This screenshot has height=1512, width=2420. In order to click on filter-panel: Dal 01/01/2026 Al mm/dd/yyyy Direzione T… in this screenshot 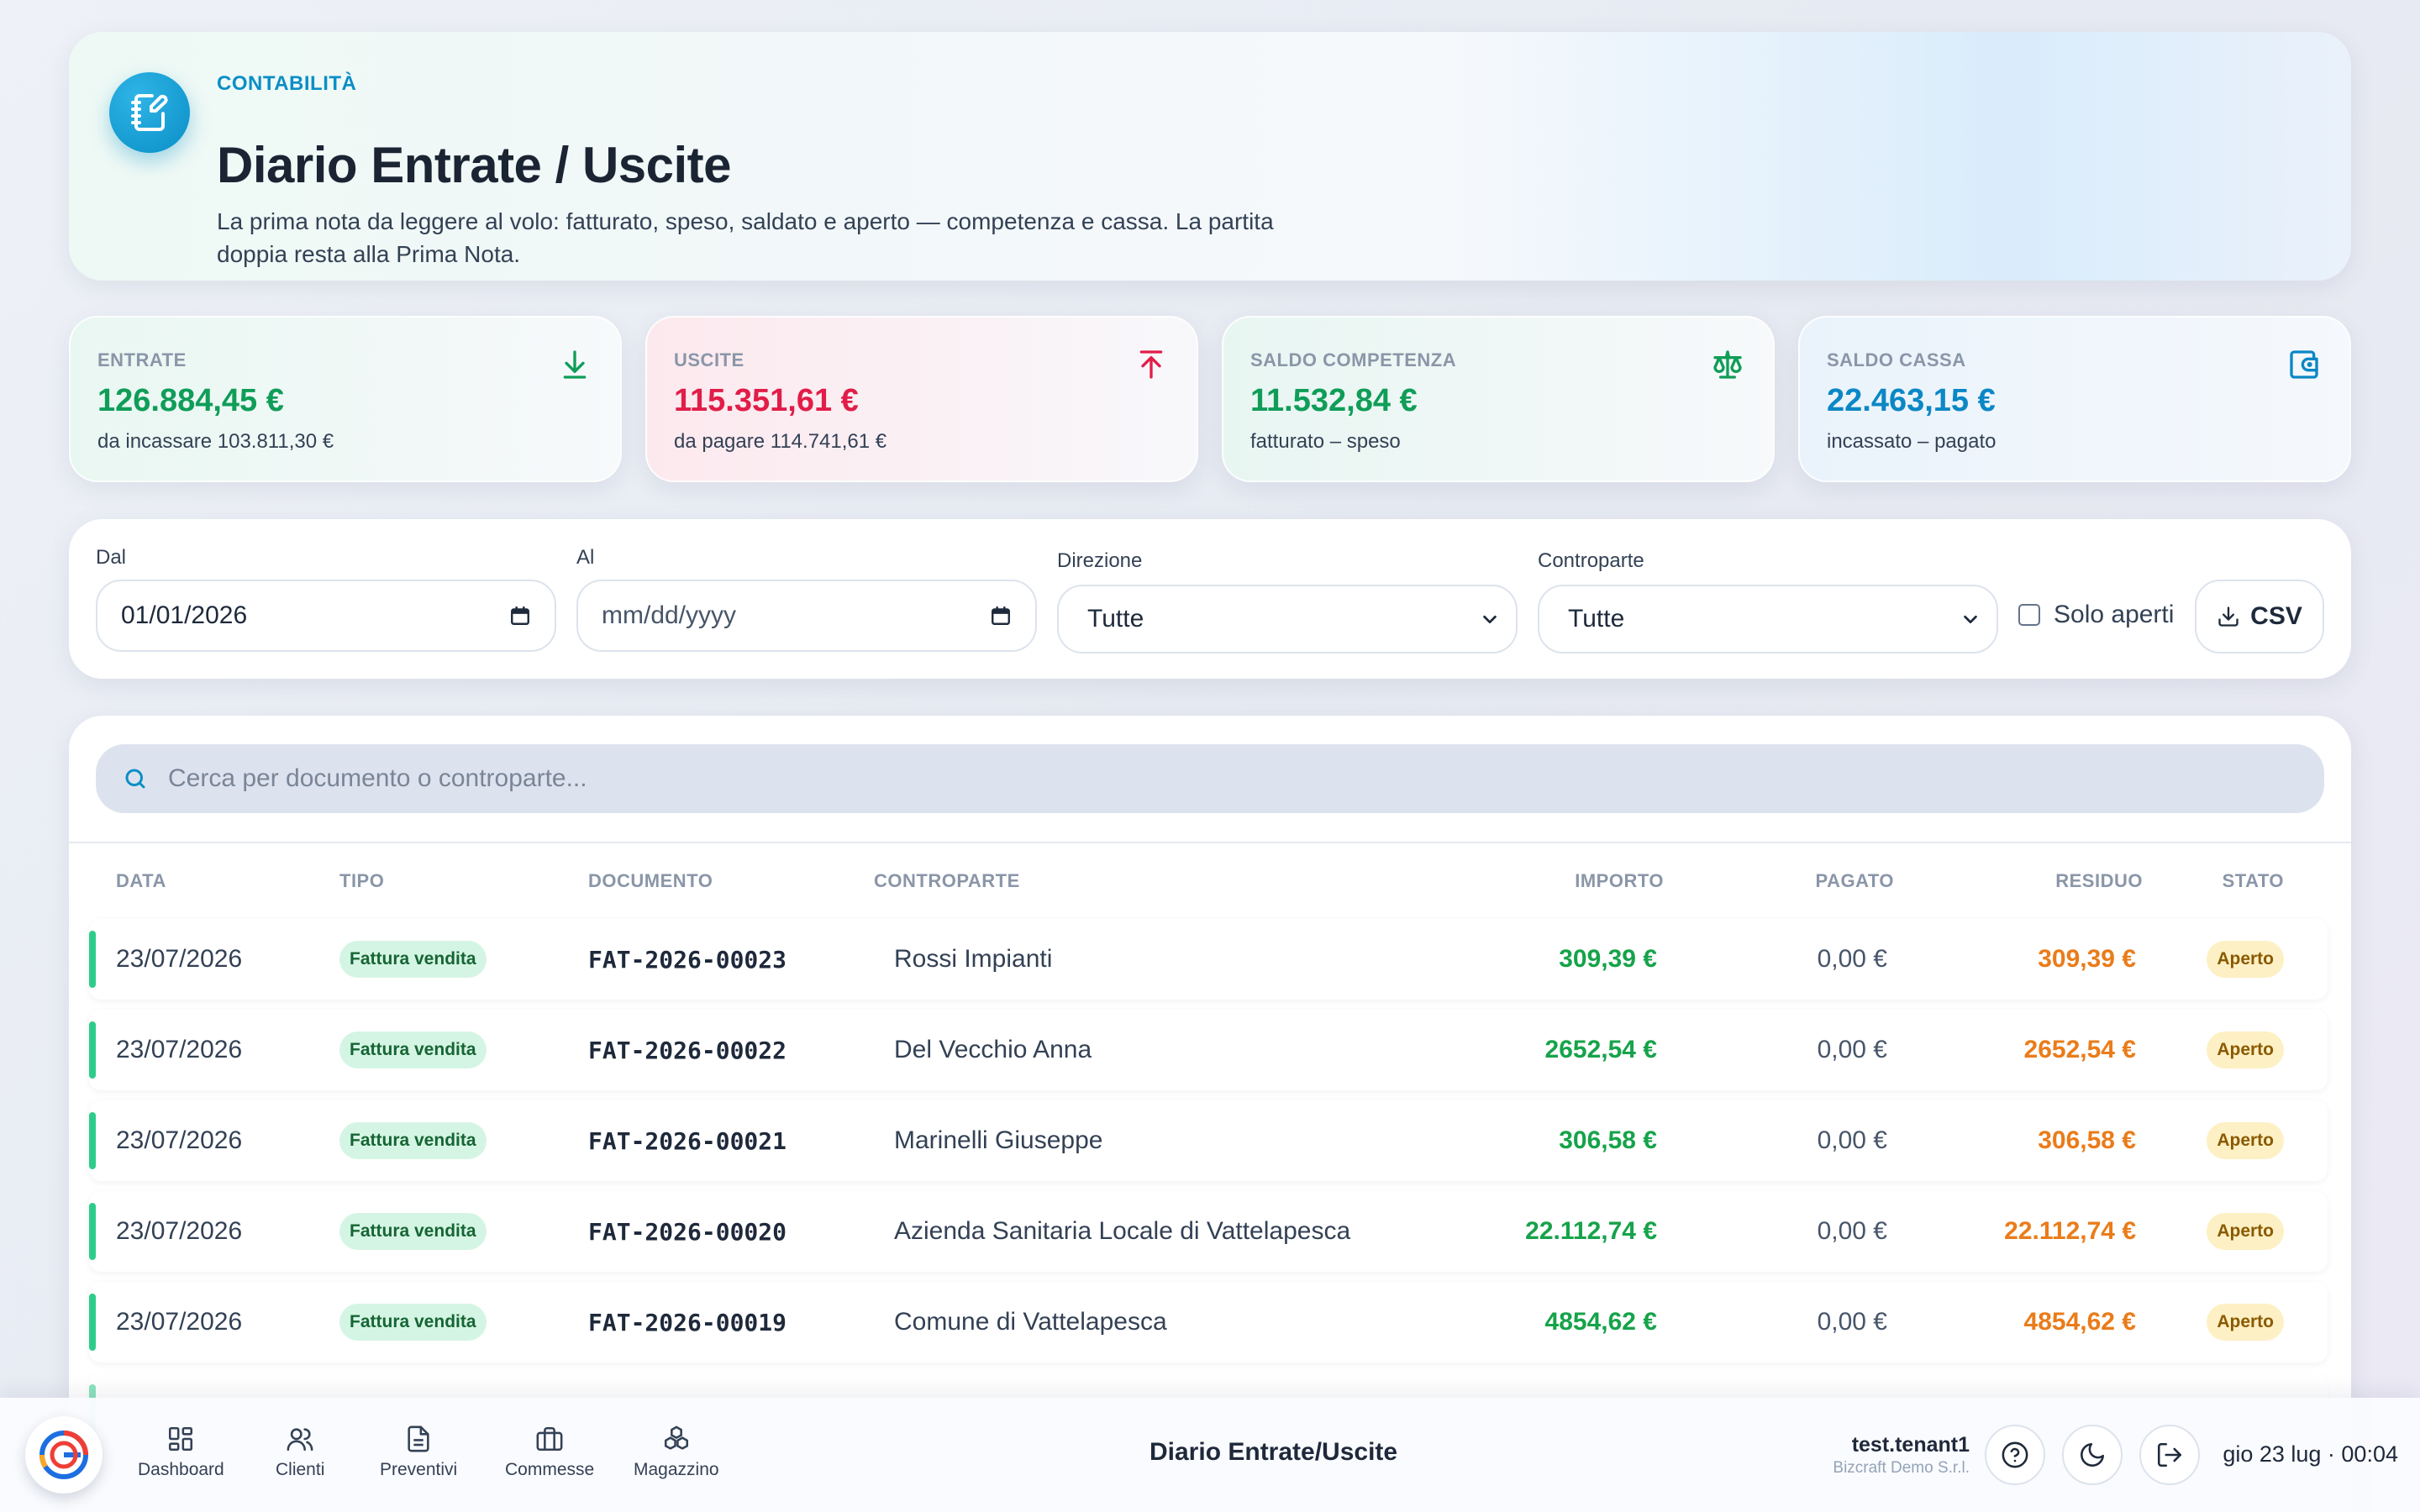, I will do `click(1210, 599)`.